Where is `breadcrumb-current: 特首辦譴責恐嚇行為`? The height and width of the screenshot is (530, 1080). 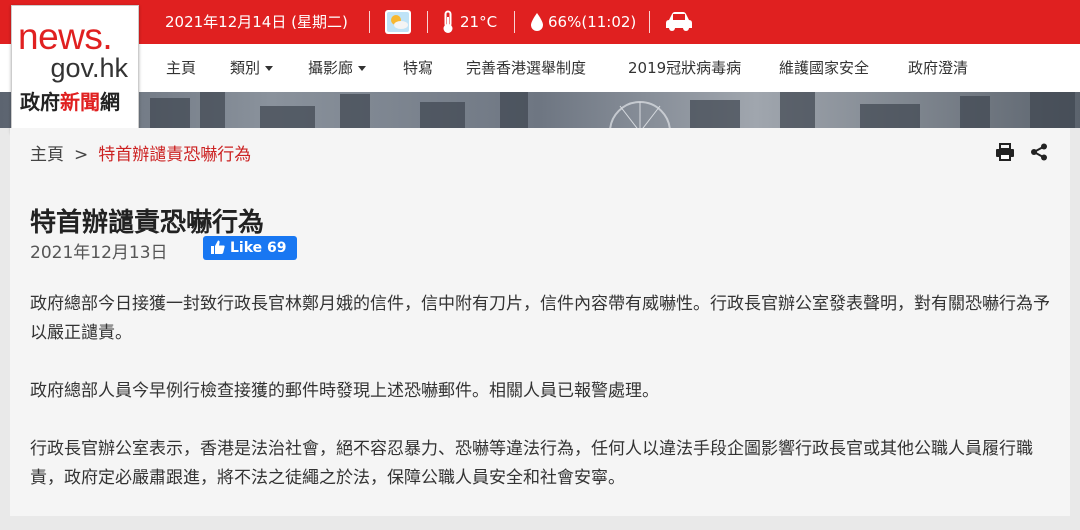
breadcrumb-current: 特首辦譴責恐嚇行為 is located at coordinates (175, 155).